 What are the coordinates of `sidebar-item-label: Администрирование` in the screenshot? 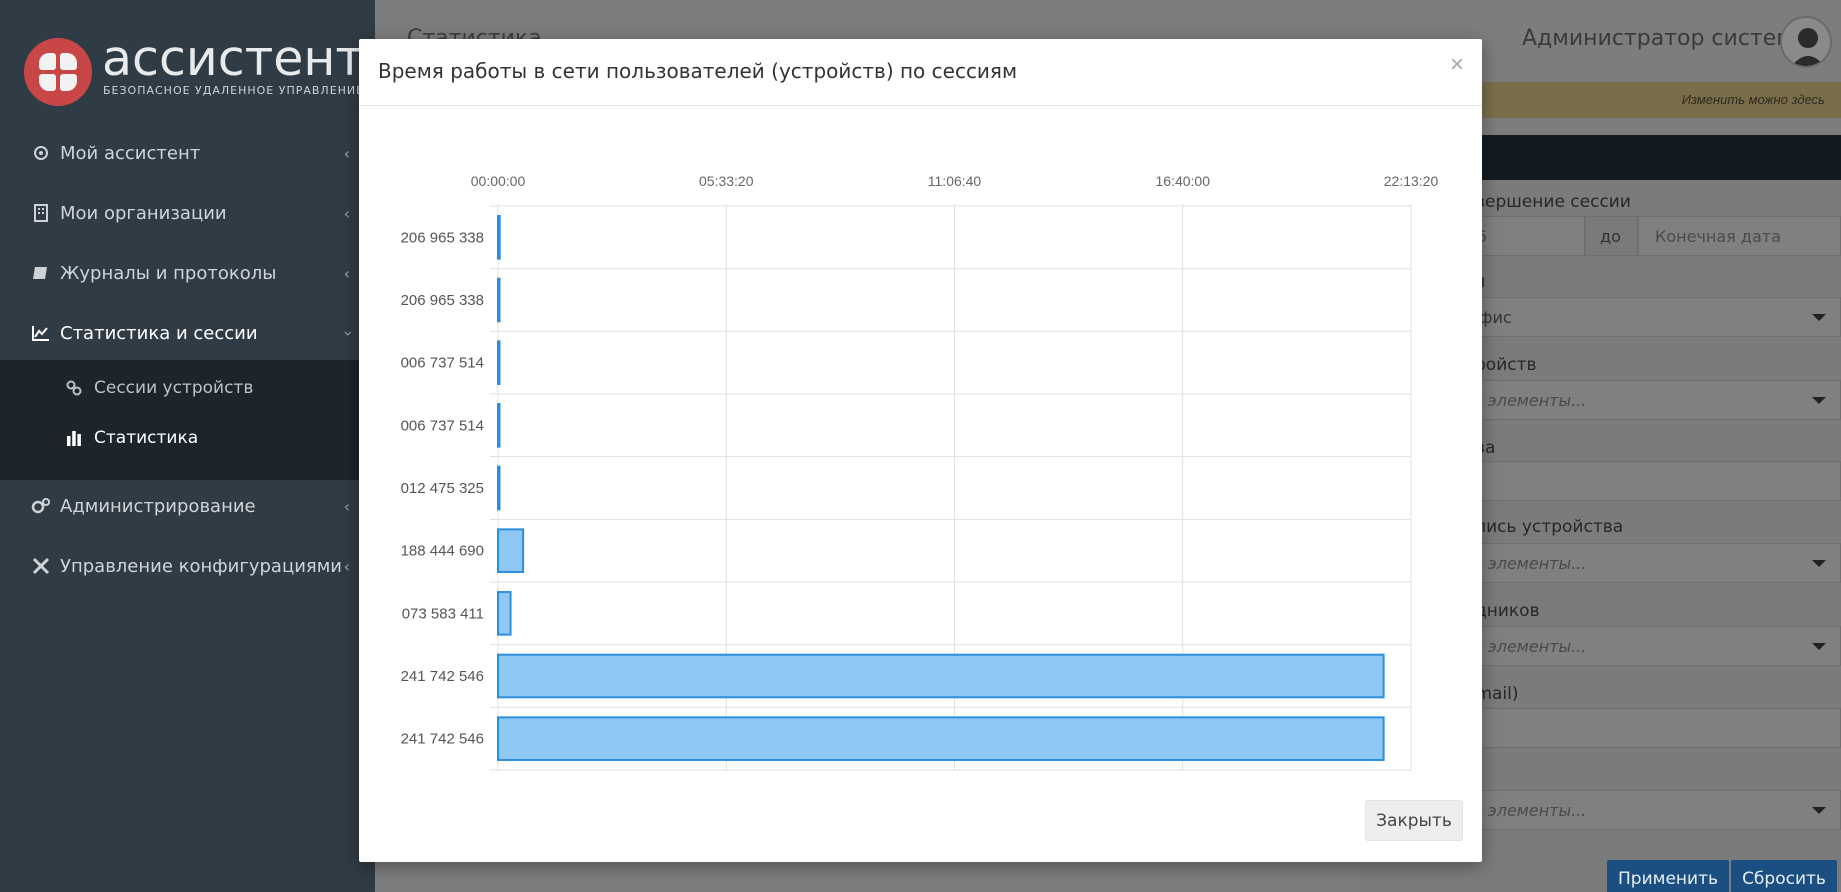 It's located at (158, 506).